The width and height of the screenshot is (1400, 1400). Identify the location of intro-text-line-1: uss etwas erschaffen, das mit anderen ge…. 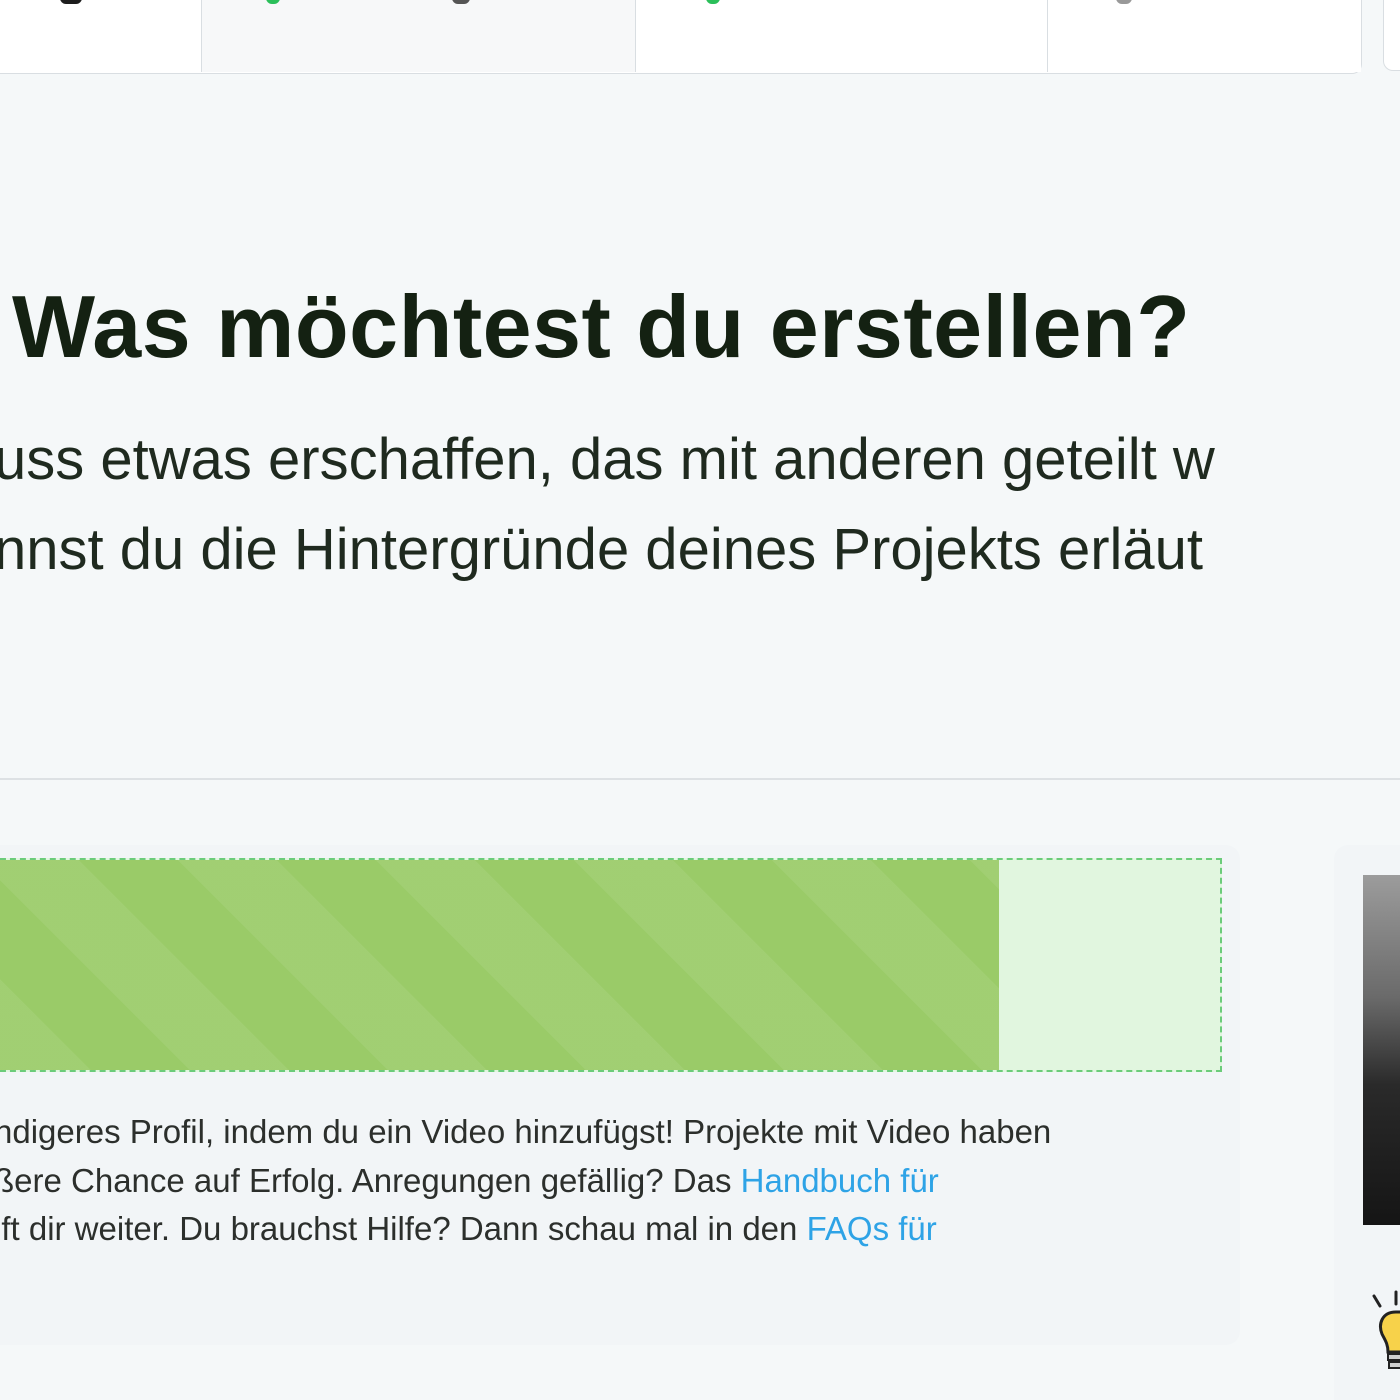
(607, 459).